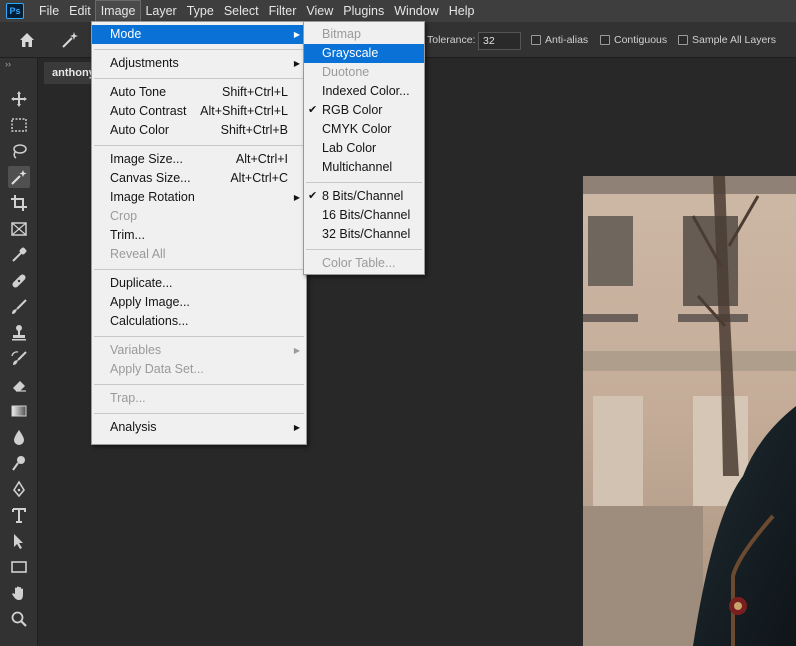  I want to click on brush-tool-icon, so click(19, 307).